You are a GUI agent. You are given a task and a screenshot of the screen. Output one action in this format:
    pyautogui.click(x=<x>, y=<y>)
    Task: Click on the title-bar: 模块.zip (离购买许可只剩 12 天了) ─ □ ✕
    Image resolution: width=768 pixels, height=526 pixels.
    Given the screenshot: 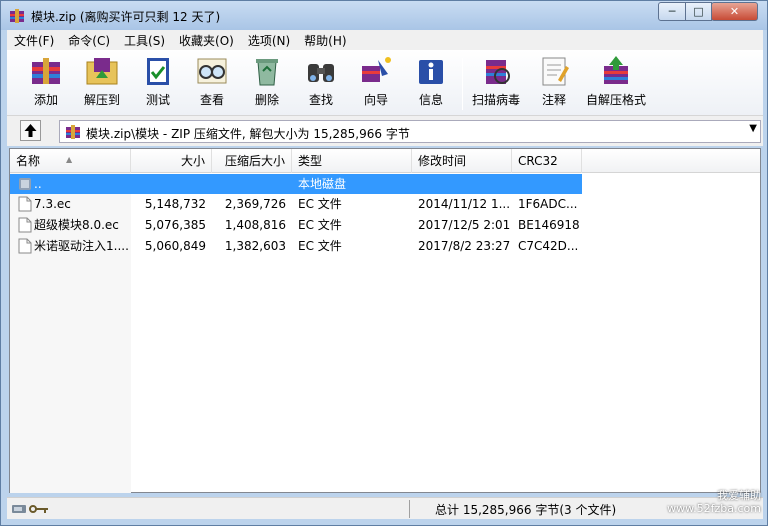 What is the action you would take?
    pyautogui.click(x=384, y=15)
    